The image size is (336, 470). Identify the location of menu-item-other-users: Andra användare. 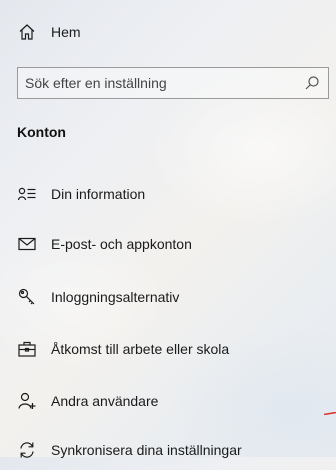
(160, 401).